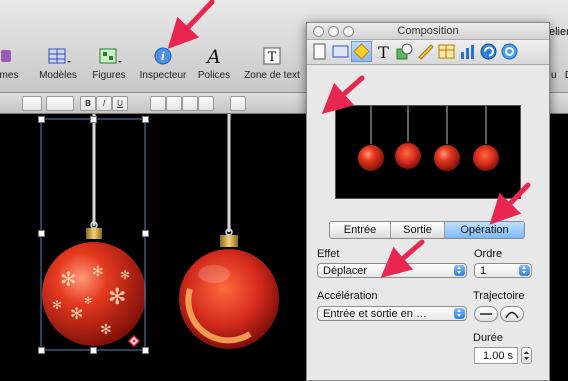  I want to click on annotation-arrow-inspector, so click(191, 24).